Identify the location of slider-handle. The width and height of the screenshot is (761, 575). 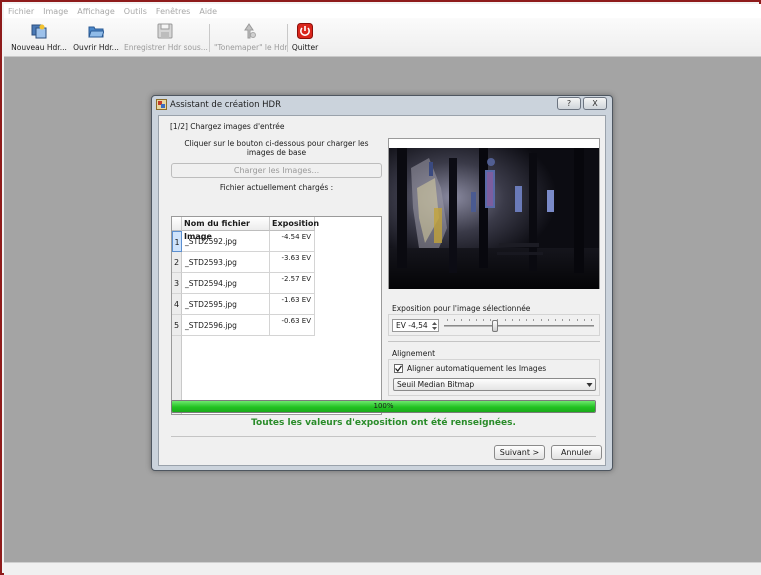
(495, 326).